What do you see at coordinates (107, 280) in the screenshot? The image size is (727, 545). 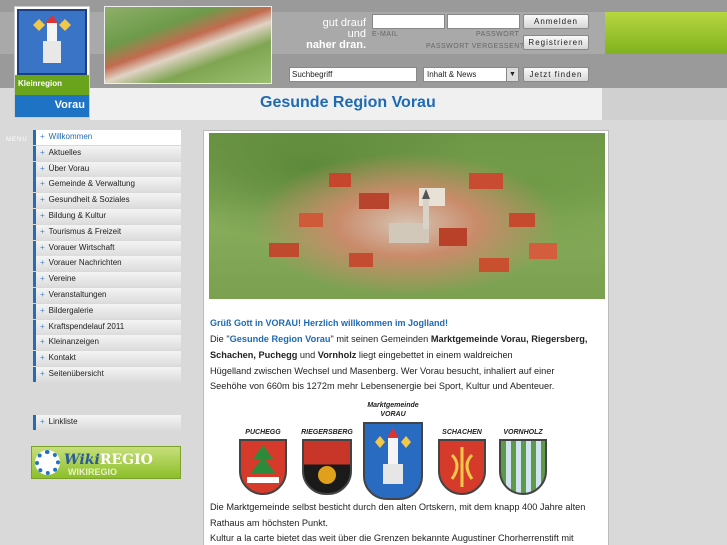 I see `sidebar-item-vereine: + Vereine` at bounding box center [107, 280].